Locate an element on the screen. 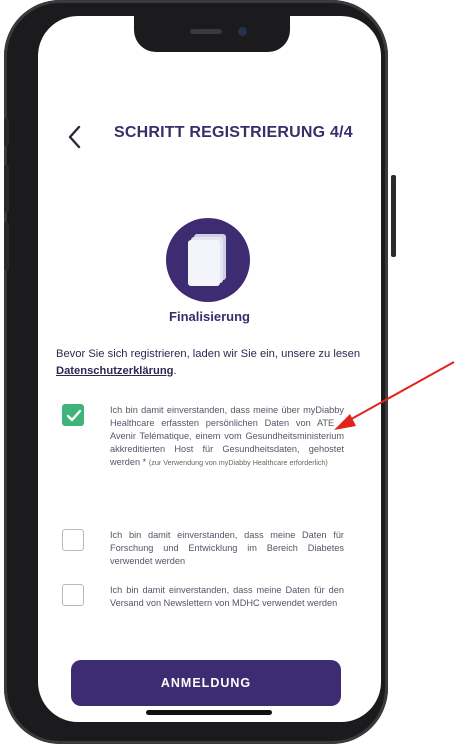 Image resolution: width=461 pixels, height=744 pixels. header: SCHRITT REGISTRIERUNG 4/4 is located at coordinates (209, 136).